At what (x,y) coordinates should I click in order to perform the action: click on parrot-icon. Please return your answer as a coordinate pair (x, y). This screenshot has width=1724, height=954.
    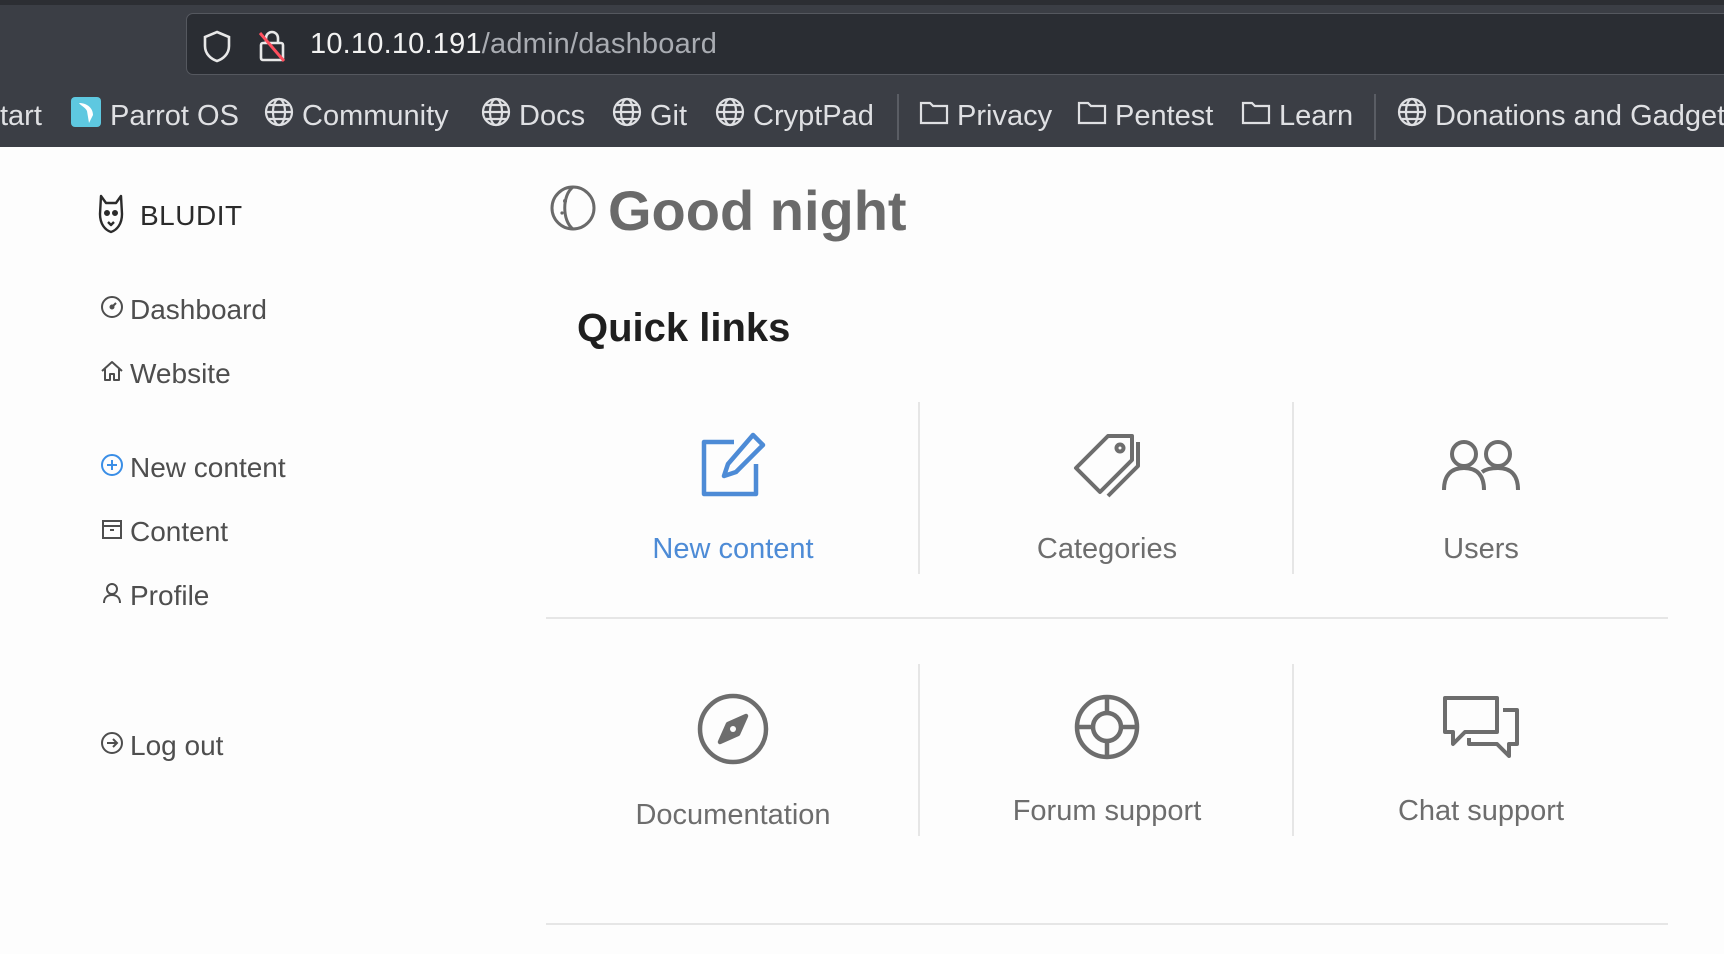
    Looking at the image, I should click on (89, 116).